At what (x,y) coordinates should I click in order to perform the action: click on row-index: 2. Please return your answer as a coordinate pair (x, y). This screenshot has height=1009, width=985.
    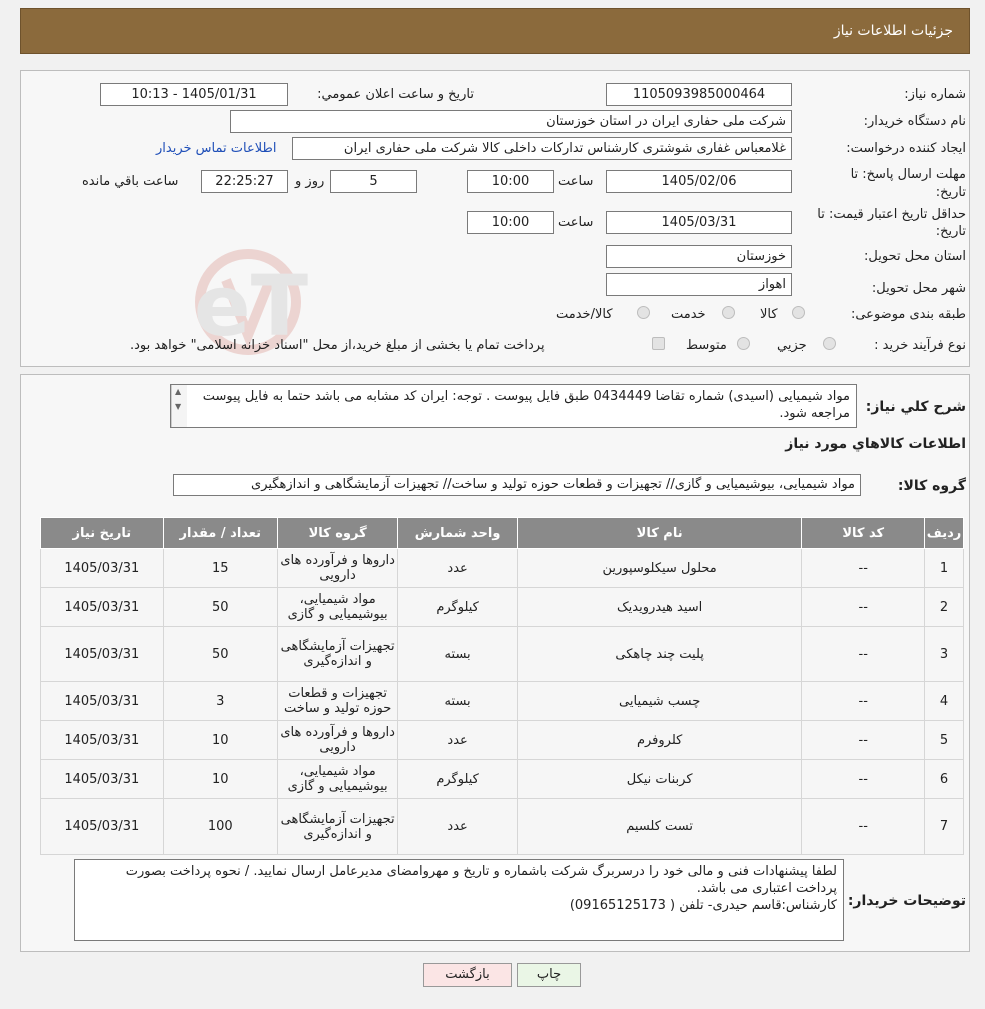
    Looking at the image, I should click on (944, 607).